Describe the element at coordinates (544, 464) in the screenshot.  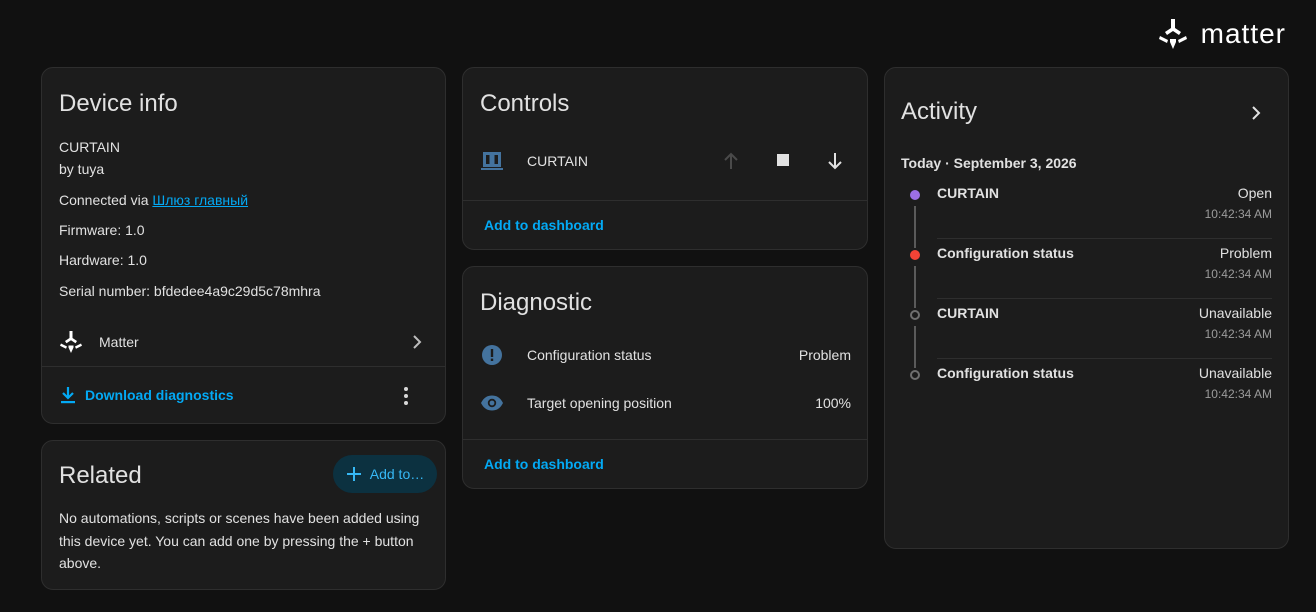
I see `diagnostic-add-to-dashboard-button: Add to dashboard` at that location.